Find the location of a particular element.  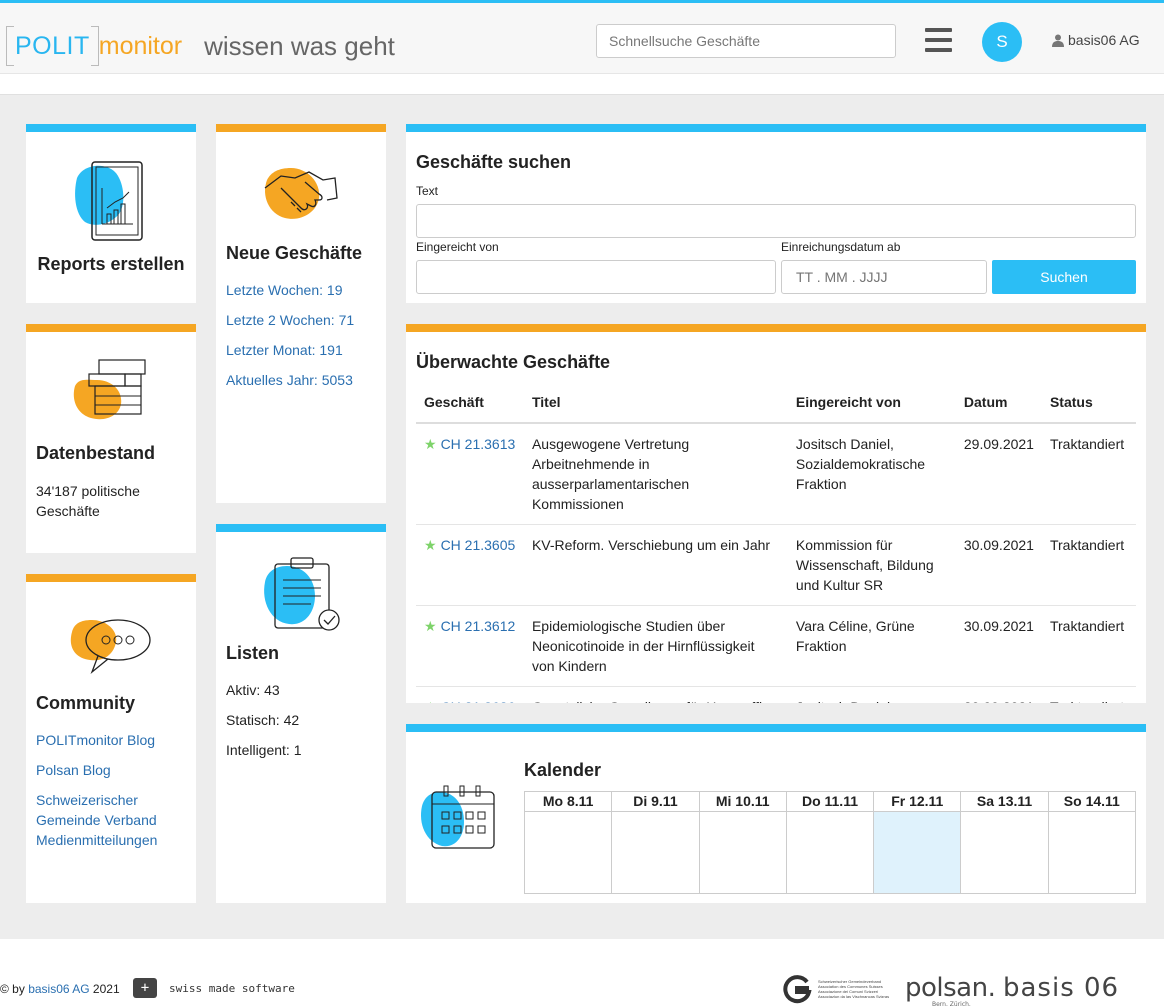

calendar-day: So 14.11 is located at coordinates (1091, 842).